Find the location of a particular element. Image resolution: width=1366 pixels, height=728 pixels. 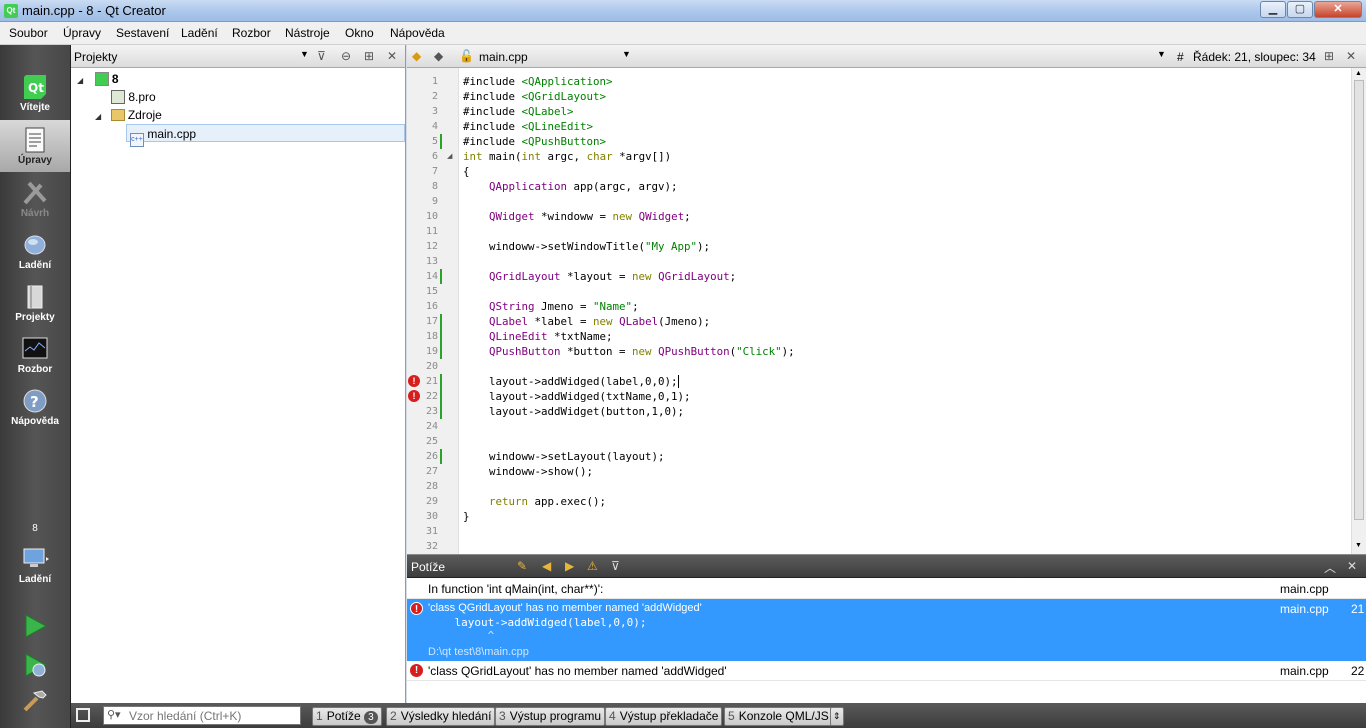

code-line: QApplication app(argc, argv); is located at coordinates (570, 186).